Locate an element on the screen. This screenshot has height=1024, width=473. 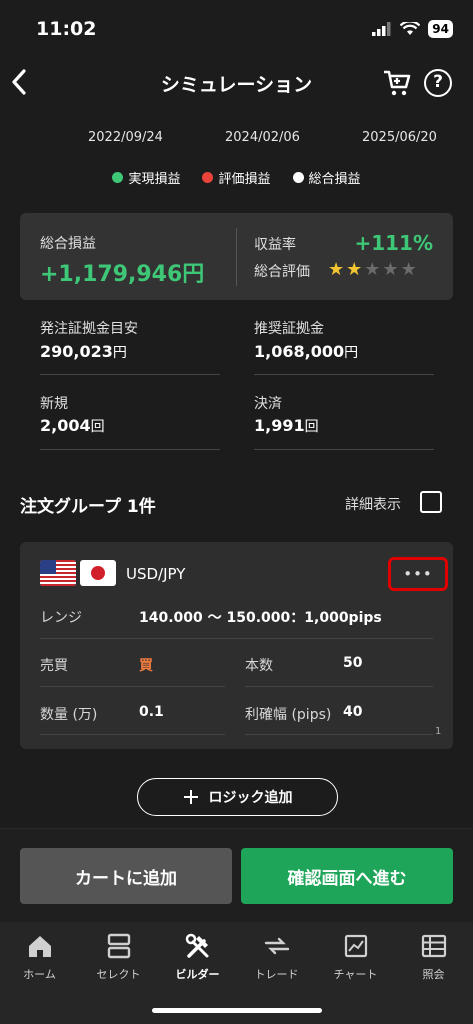
confirm-button: 確認画面へ進む is located at coordinates (347, 876).